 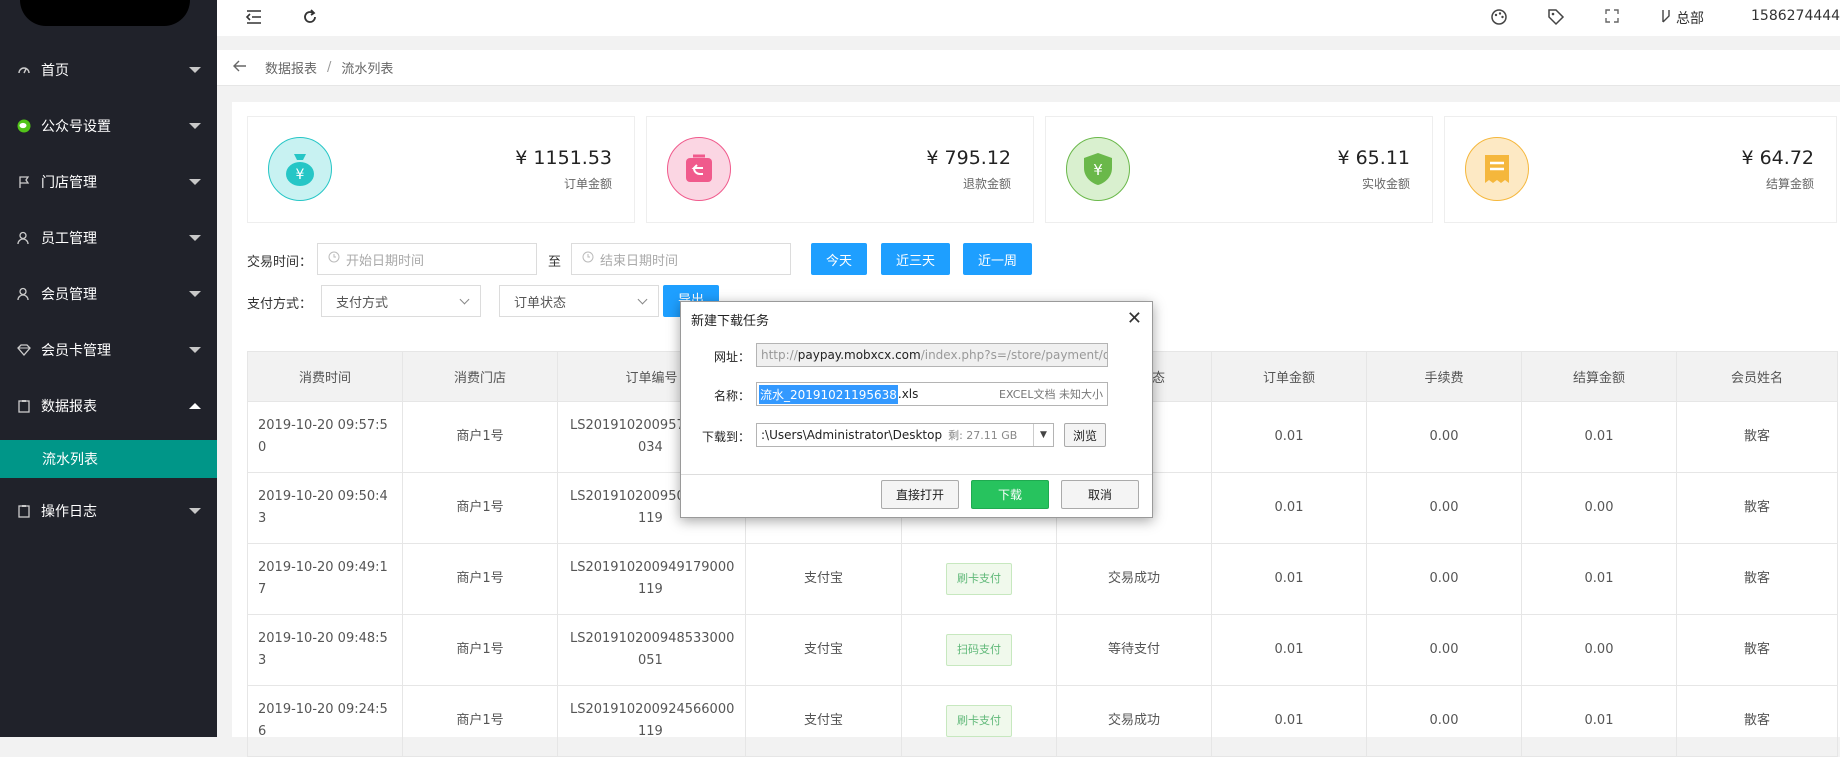 What do you see at coordinates (651, 650) in the screenshot?
I see `cell-order-no: LS201910200948533000 051` at bounding box center [651, 650].